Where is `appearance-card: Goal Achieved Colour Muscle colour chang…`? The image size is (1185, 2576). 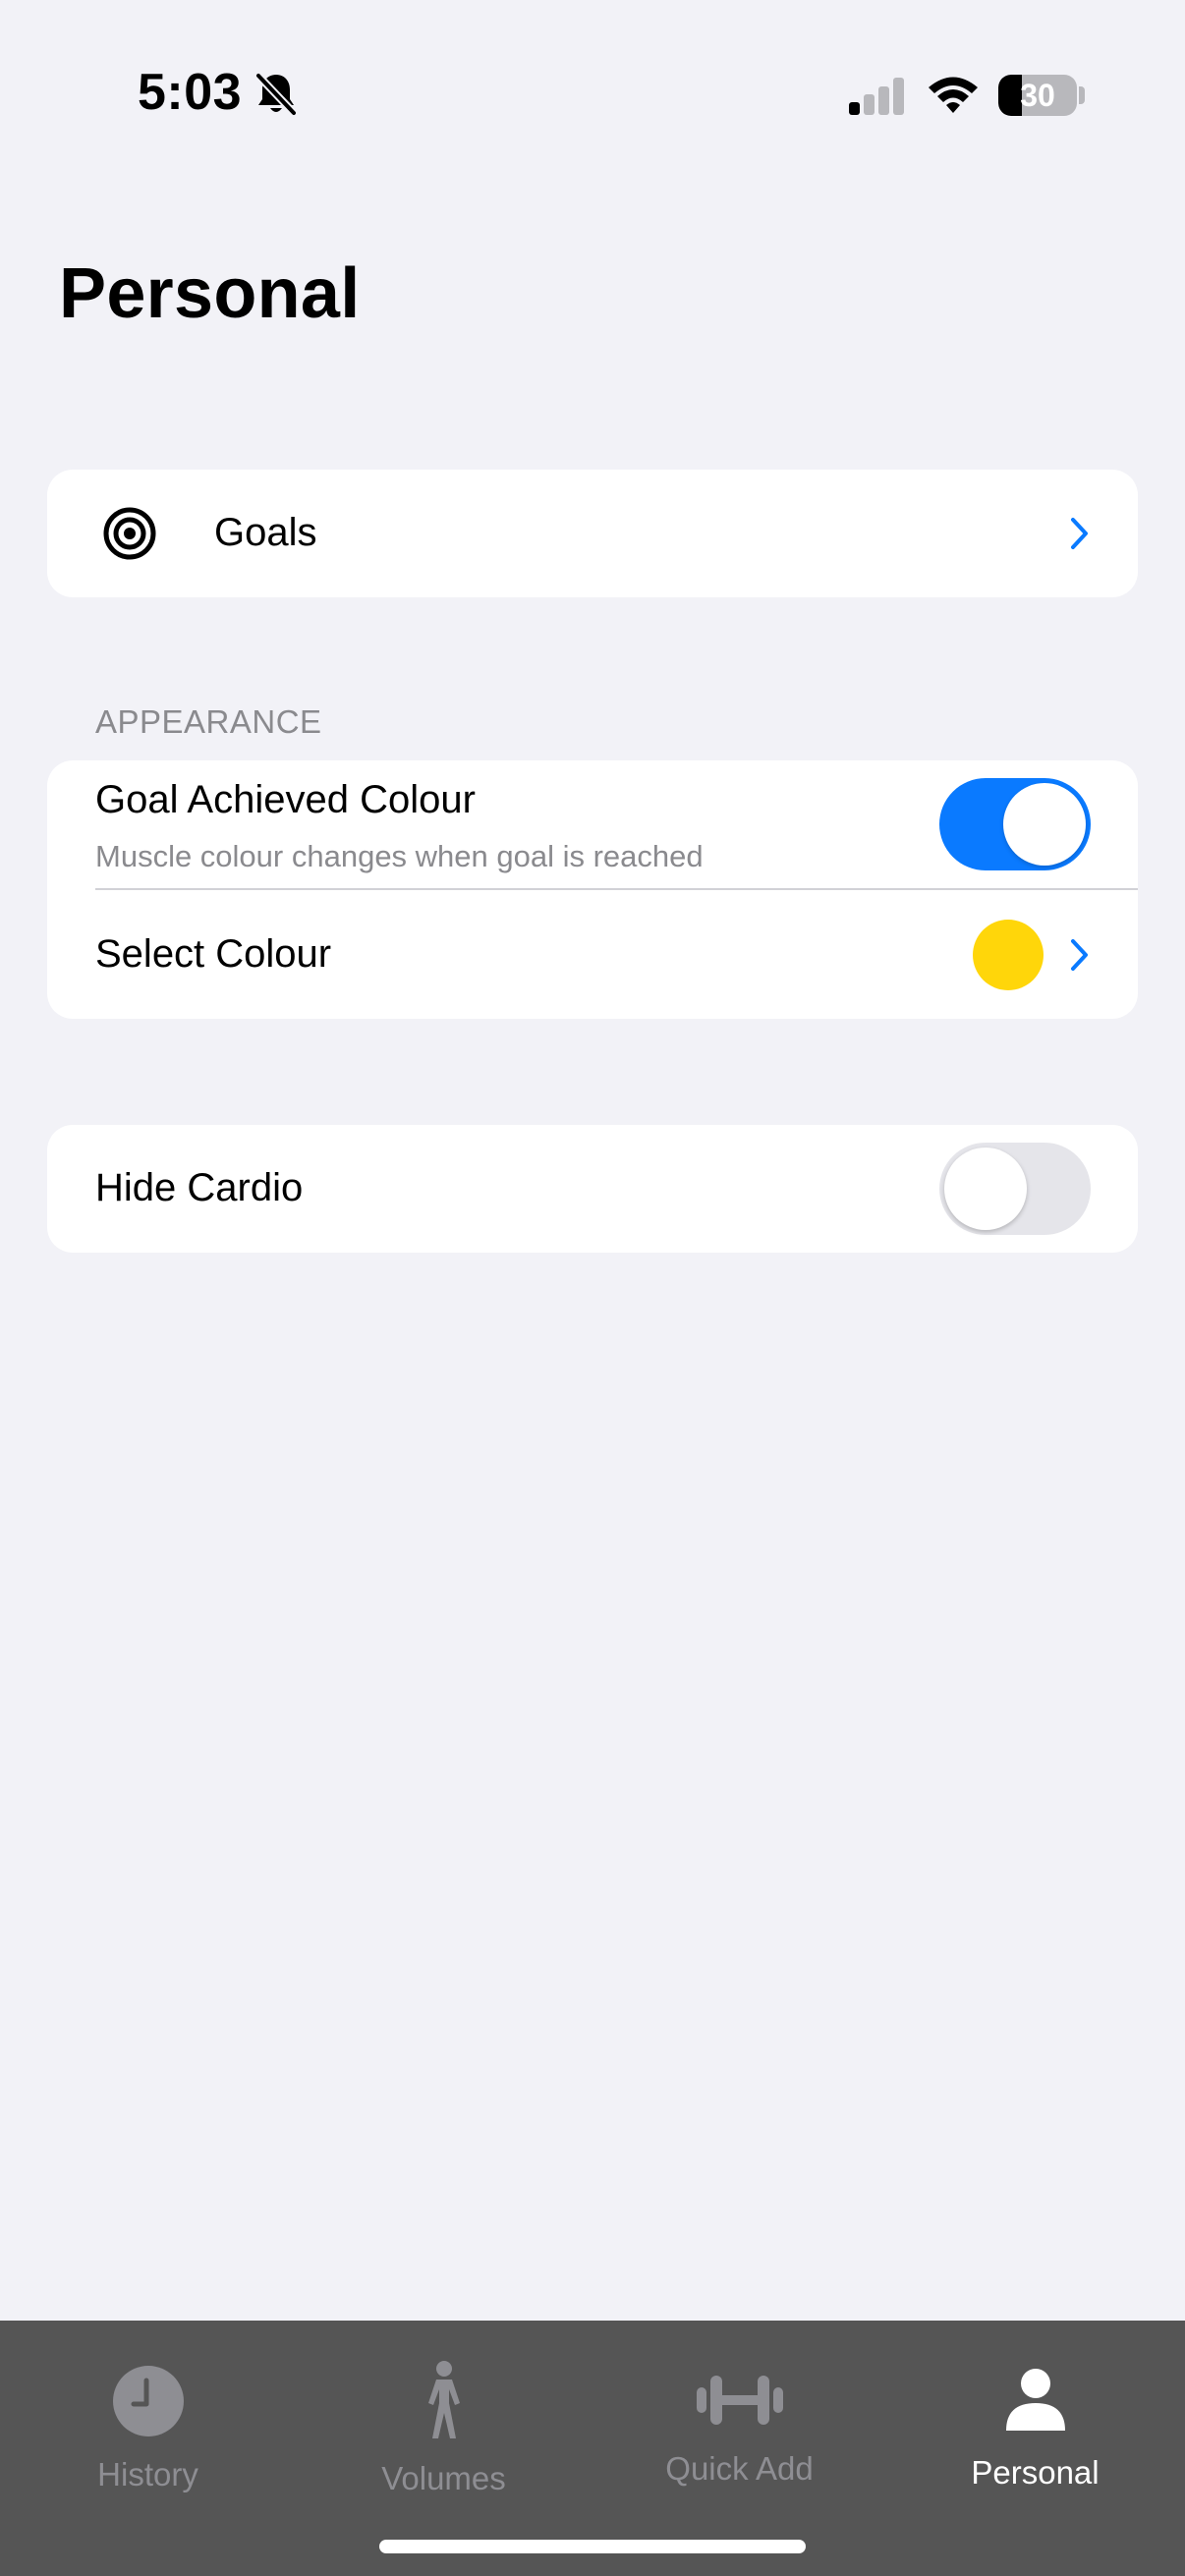
appearance-card: Goal Achieved Colour Muscle colour chang… is located at coordinates (592, 889).